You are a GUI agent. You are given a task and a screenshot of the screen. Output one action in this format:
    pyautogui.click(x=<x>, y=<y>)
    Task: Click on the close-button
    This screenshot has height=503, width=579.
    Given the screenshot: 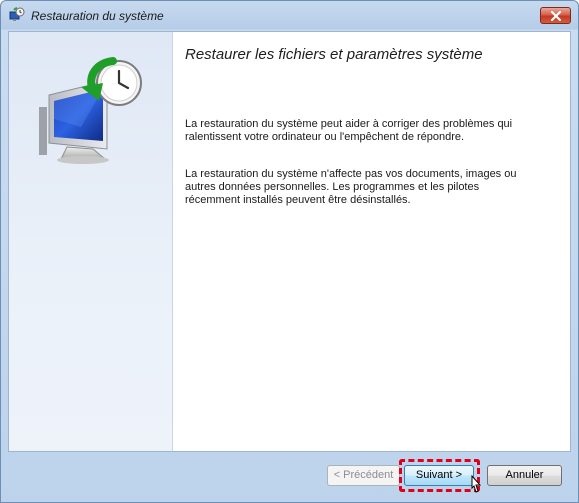 What is the action you would take?
    pyautogui.click(x=555, y=15)
    